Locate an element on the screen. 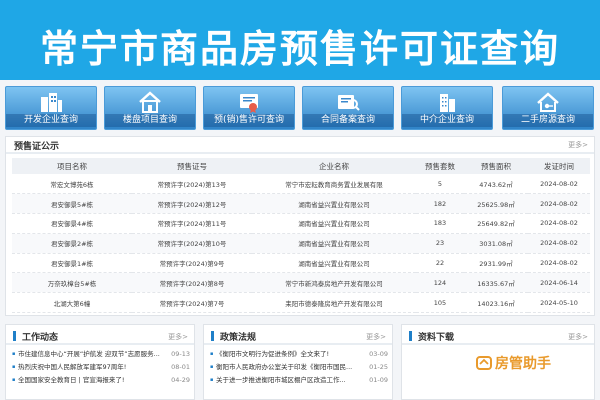 This screenshot has width=600, height=400. section-header: 预售证公示 更多> is located at coordinates (300, 145).